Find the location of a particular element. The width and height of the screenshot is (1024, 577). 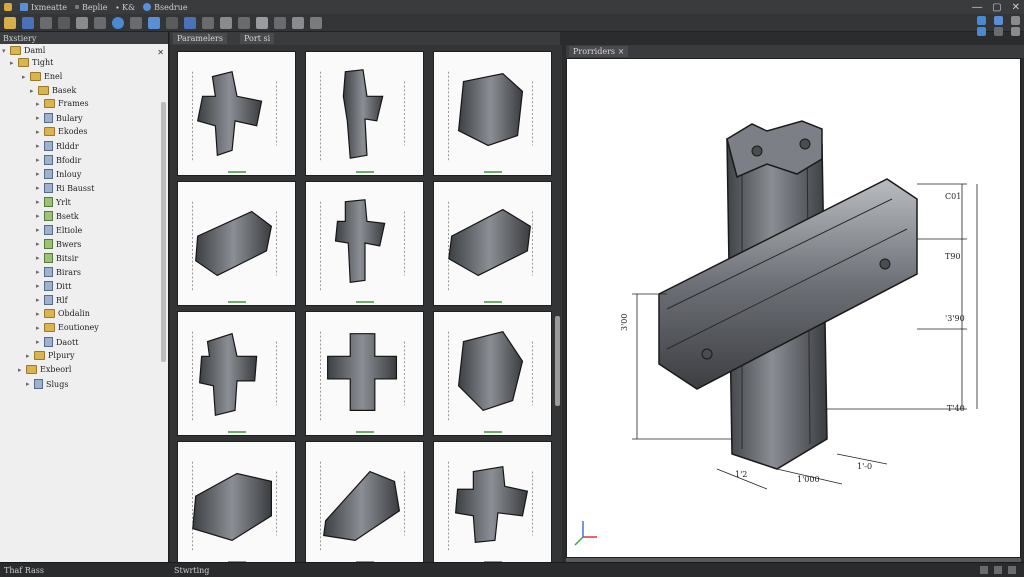

page-icon is located at coordinates (262, 22).